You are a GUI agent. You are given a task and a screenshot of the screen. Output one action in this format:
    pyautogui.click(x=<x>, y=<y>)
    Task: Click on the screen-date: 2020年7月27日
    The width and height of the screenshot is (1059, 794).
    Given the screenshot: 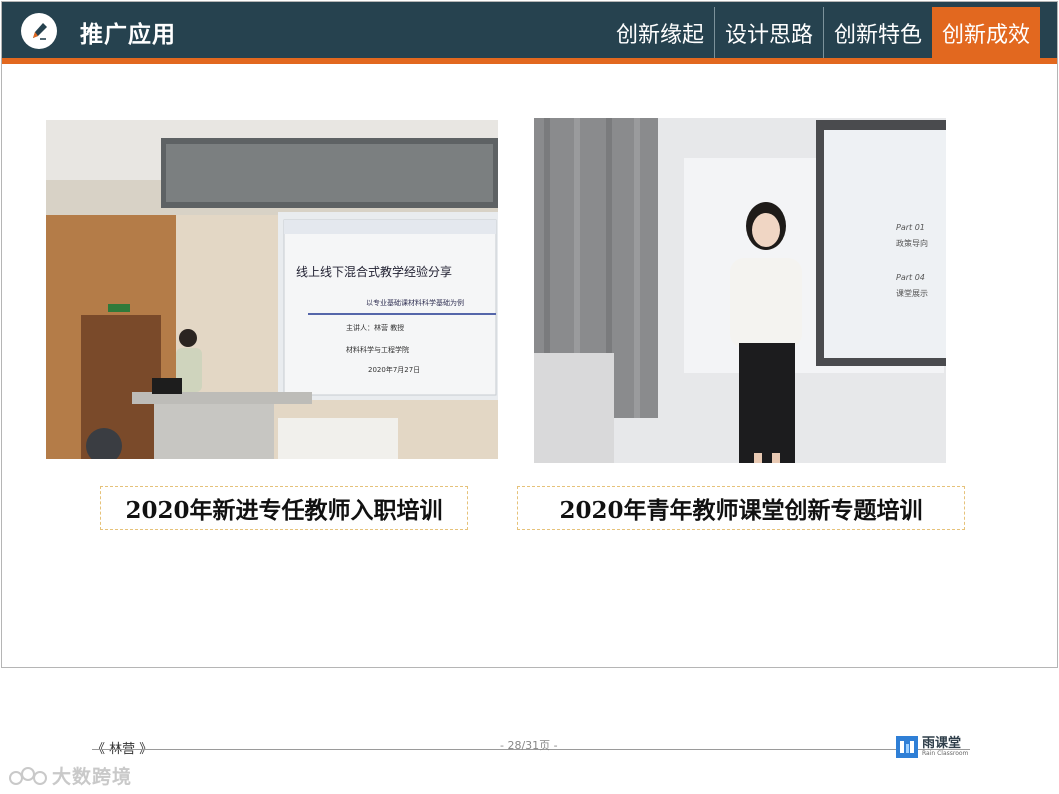 What is the action you would take?
    pyautogui.click(x=394, y=369)
    